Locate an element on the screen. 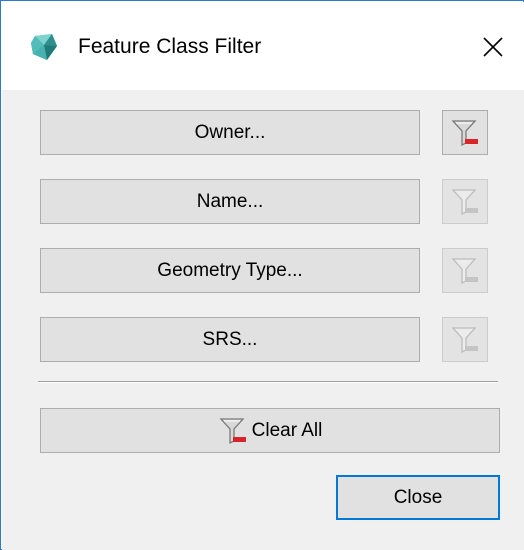  close-button: Close is located at coordinates (418, 497).